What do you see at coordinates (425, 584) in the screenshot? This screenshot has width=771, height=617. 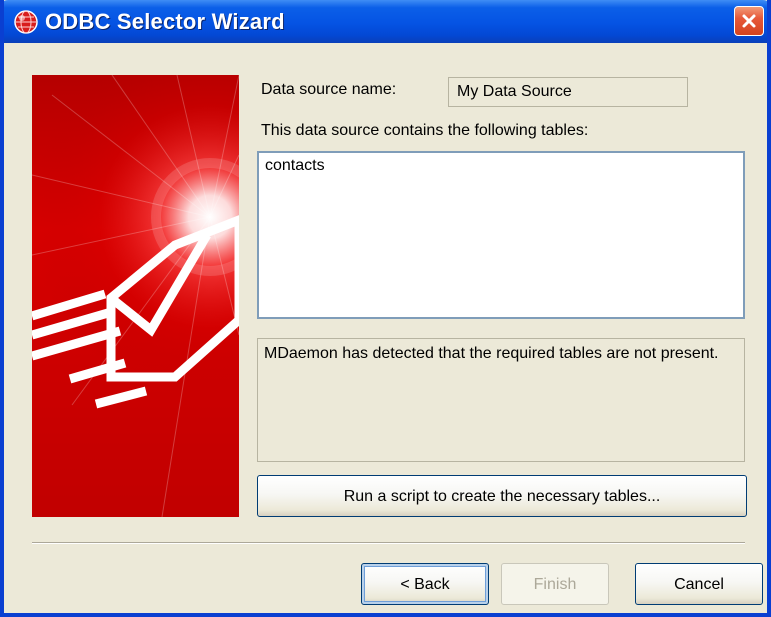 I see `back-button: < Back` at bounding box center [425, 584].